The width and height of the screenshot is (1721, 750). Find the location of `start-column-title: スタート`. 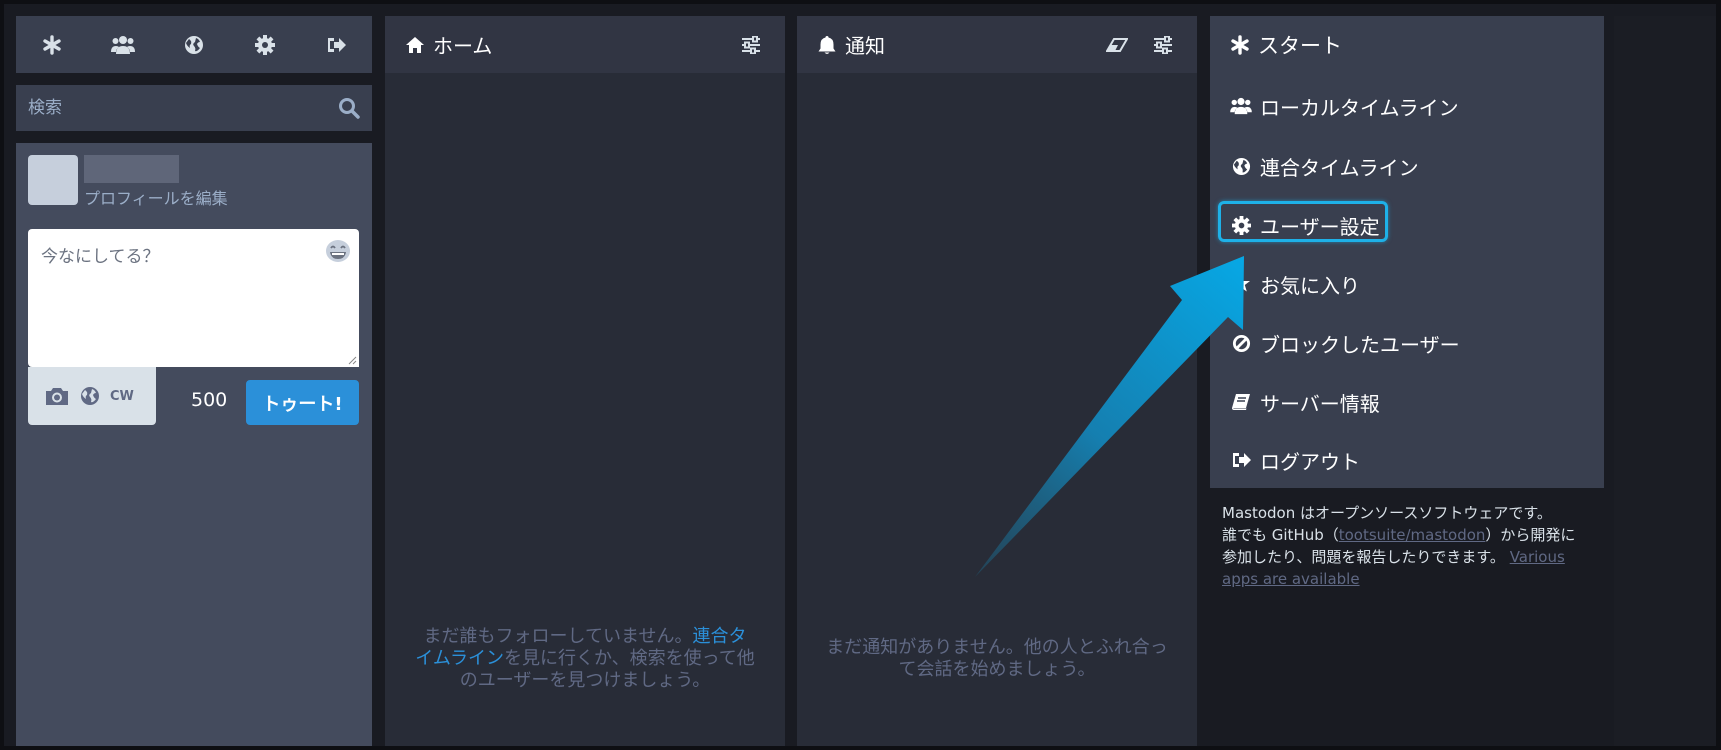

start-column-title: スタート is located at coordinates (1300, 45).